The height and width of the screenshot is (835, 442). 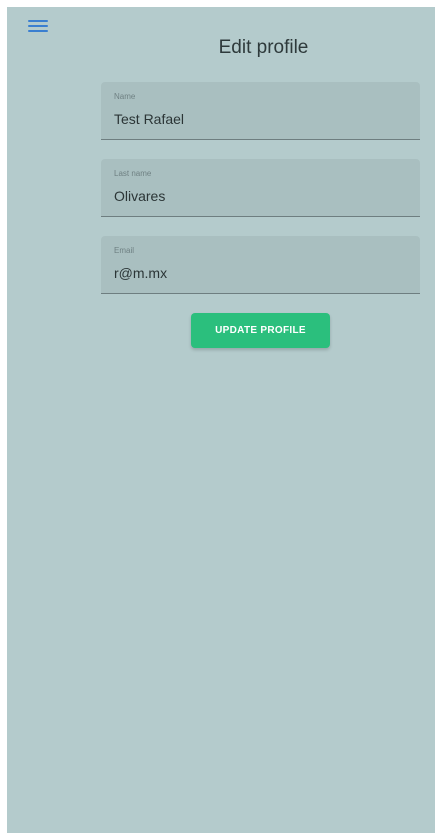 I want to click on last-name-field: Last name Olivares, so click(x=260, y=188).